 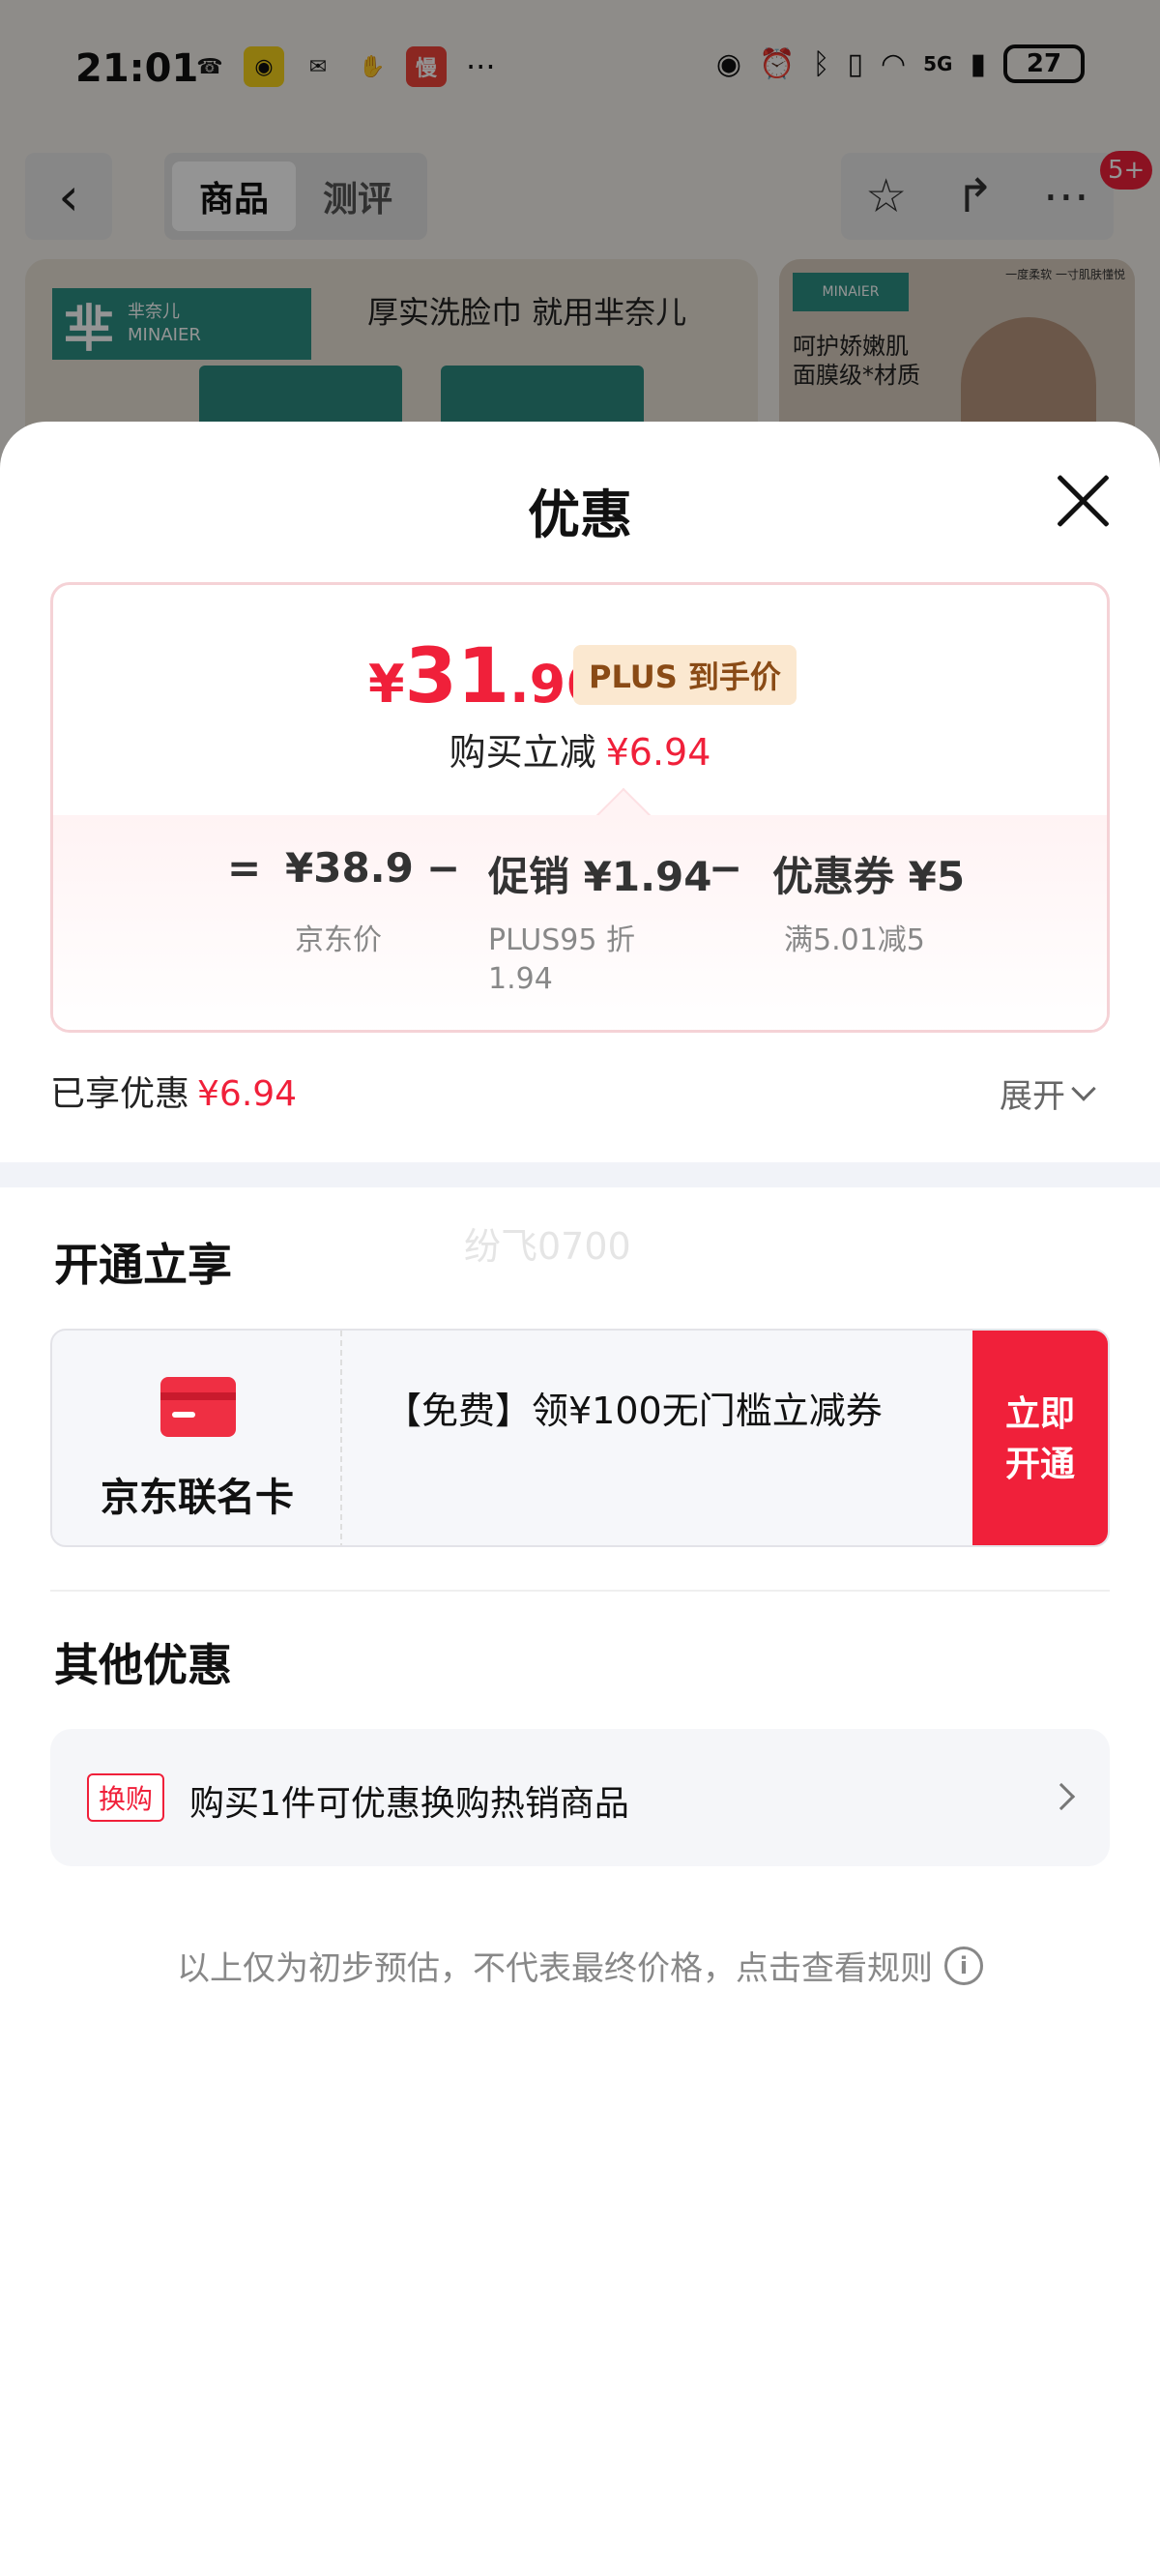 I want to click on enjoyed-discount-amount: ¥6.94, so click(x=247, y=1094).